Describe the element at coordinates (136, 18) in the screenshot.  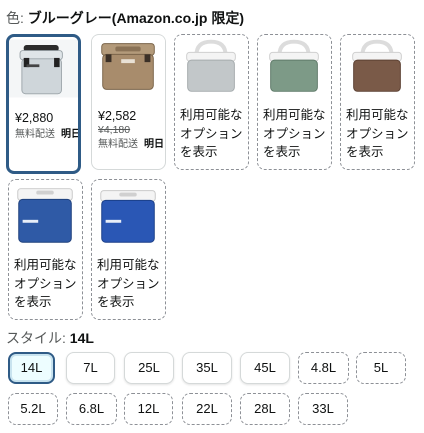
I see `selected-color-name: ブルーグレー(Amazon.co.jp 限定)` at that location.